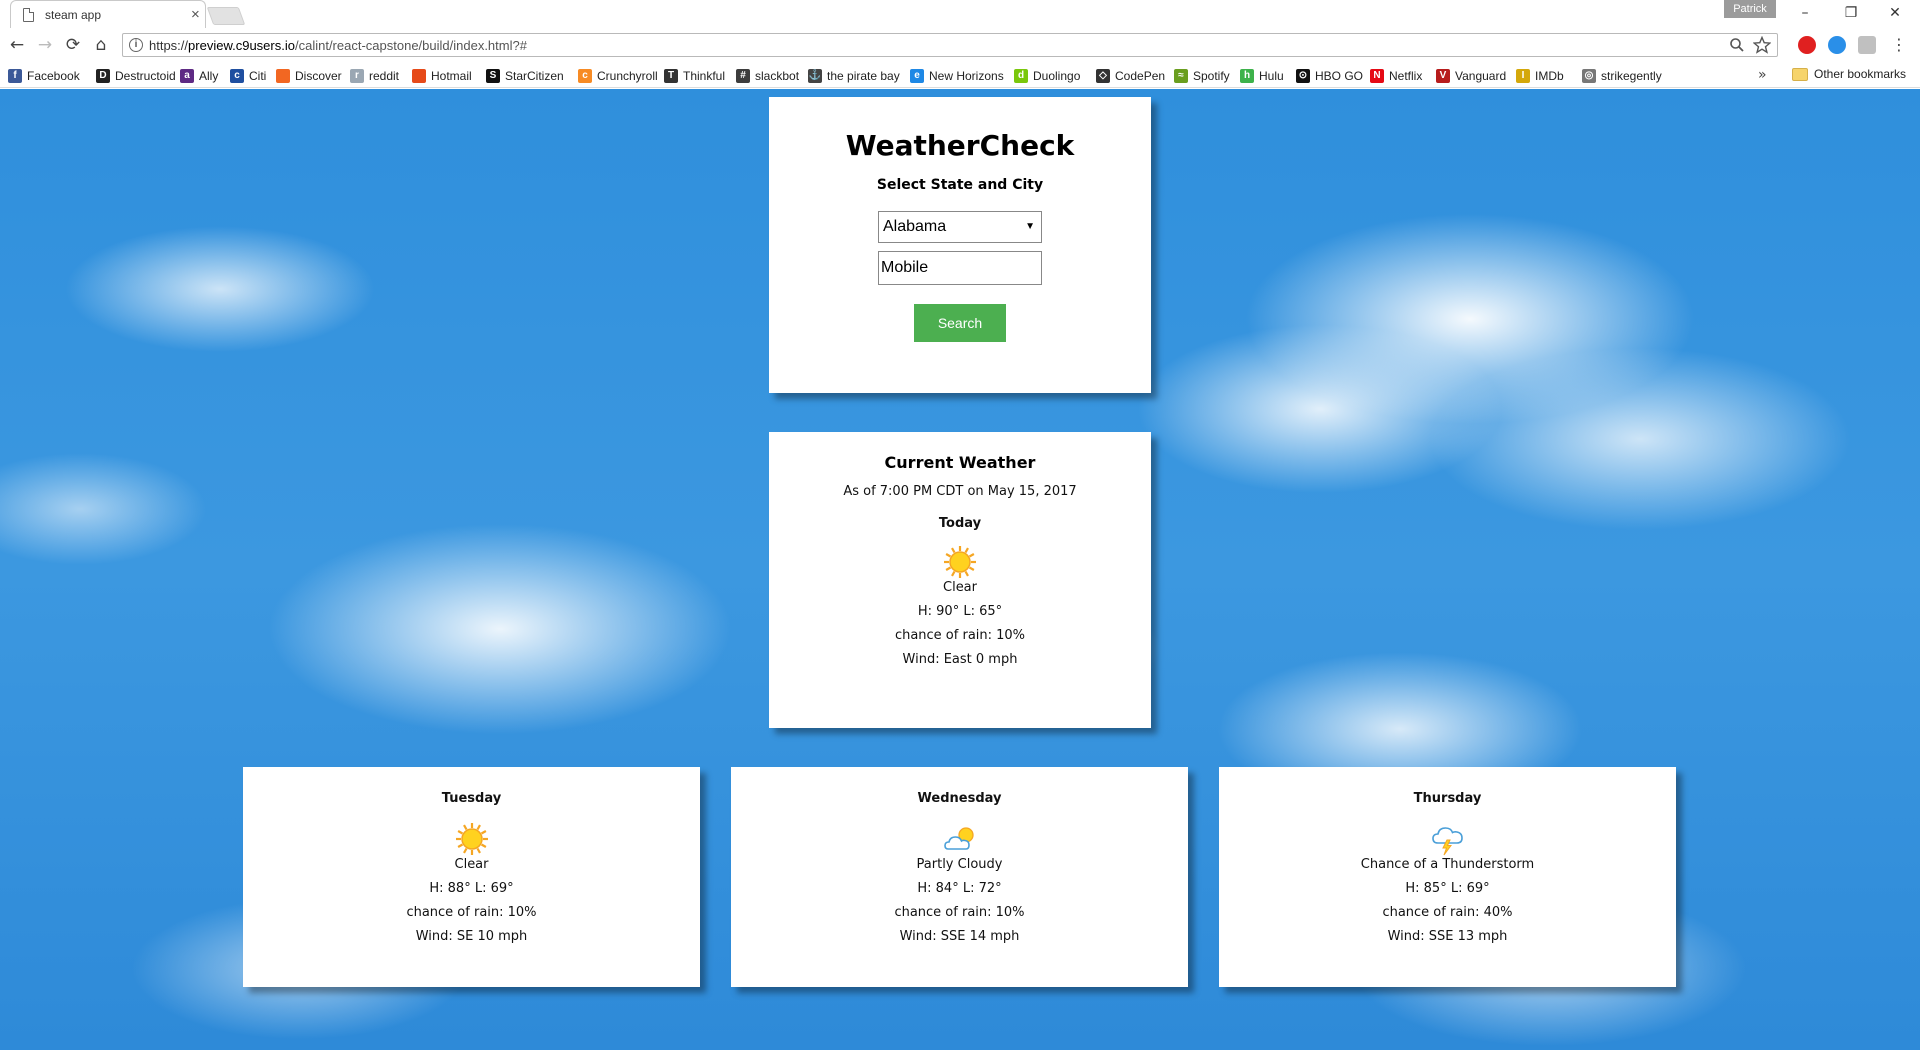  Describe the element at coordinates (863, 76) in the screenshot. I see `bookmark-label: the pirate bay` at that location.